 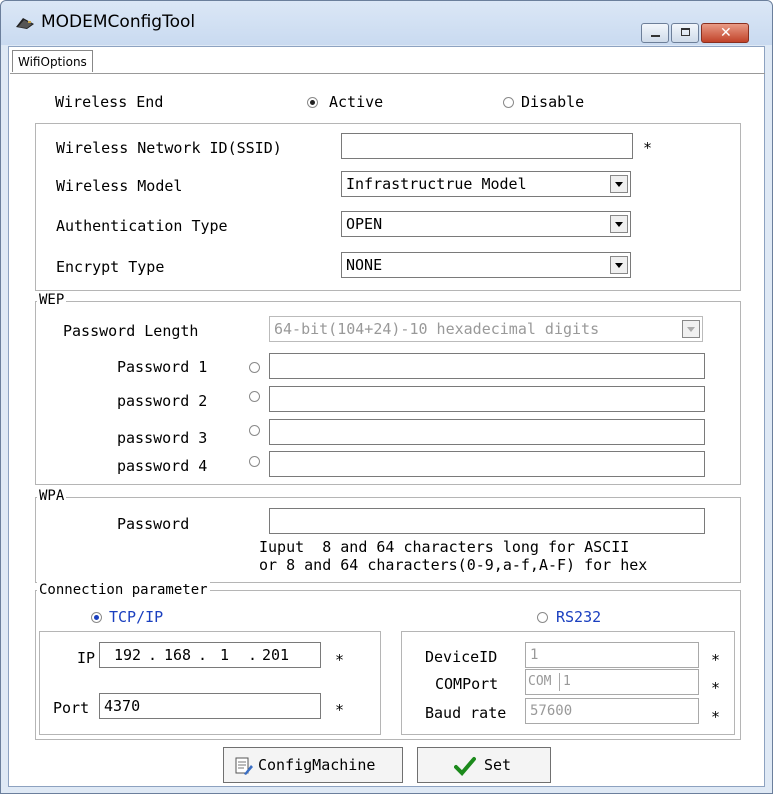 I want to click on ssid-label: Wireless Network ID(SSID), so click(x=169, y=148).